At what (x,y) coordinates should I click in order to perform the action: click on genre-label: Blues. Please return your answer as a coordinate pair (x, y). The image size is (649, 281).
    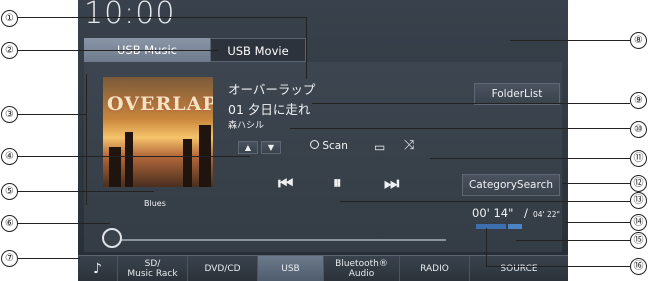
    Looking at the image, I should click on (155, 203).